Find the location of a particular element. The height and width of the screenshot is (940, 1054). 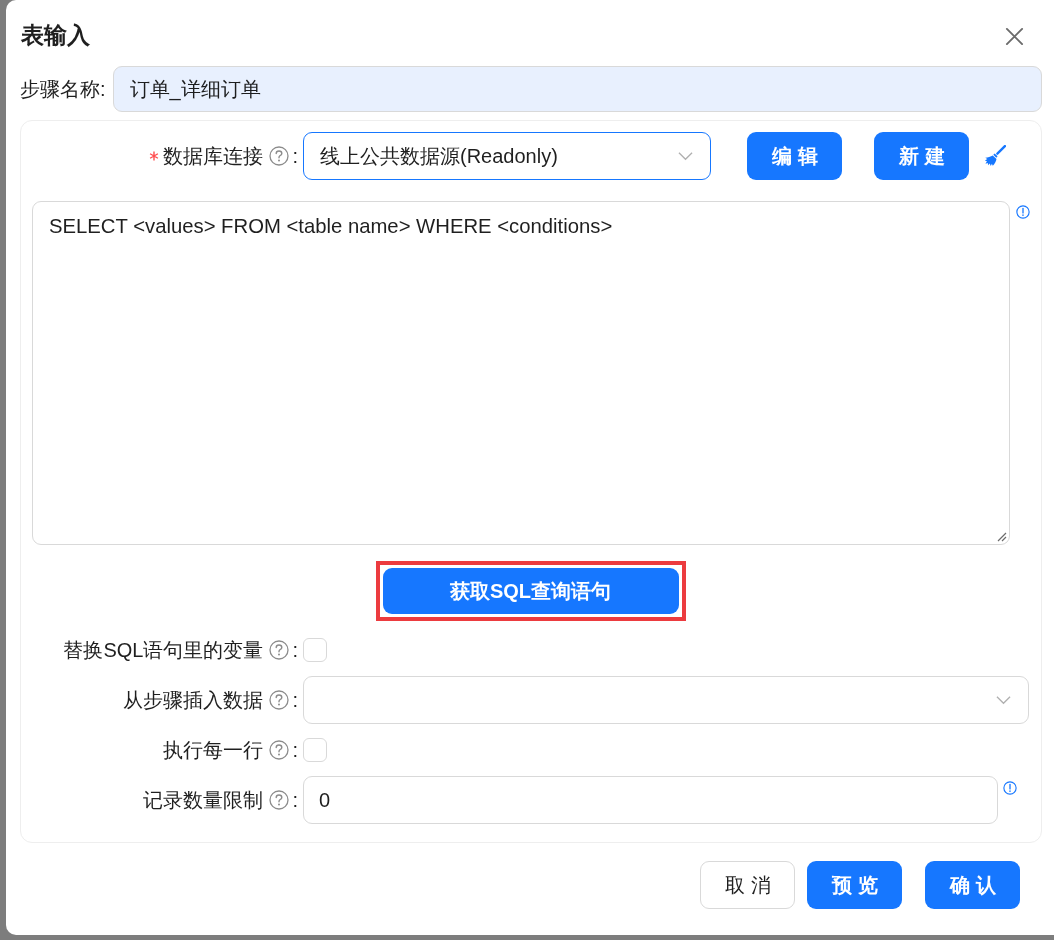

close-icon is located at coordinates (1014, 36).